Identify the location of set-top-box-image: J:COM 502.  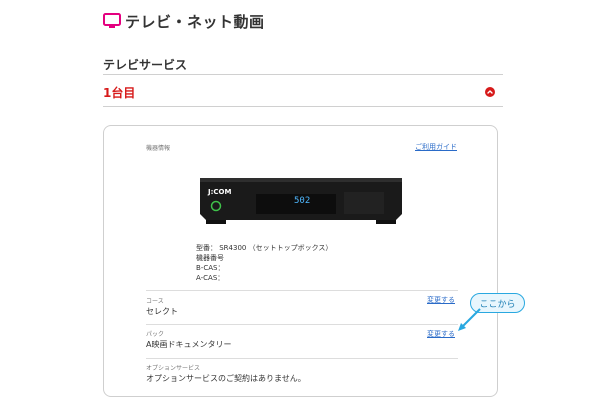
(301, 200).